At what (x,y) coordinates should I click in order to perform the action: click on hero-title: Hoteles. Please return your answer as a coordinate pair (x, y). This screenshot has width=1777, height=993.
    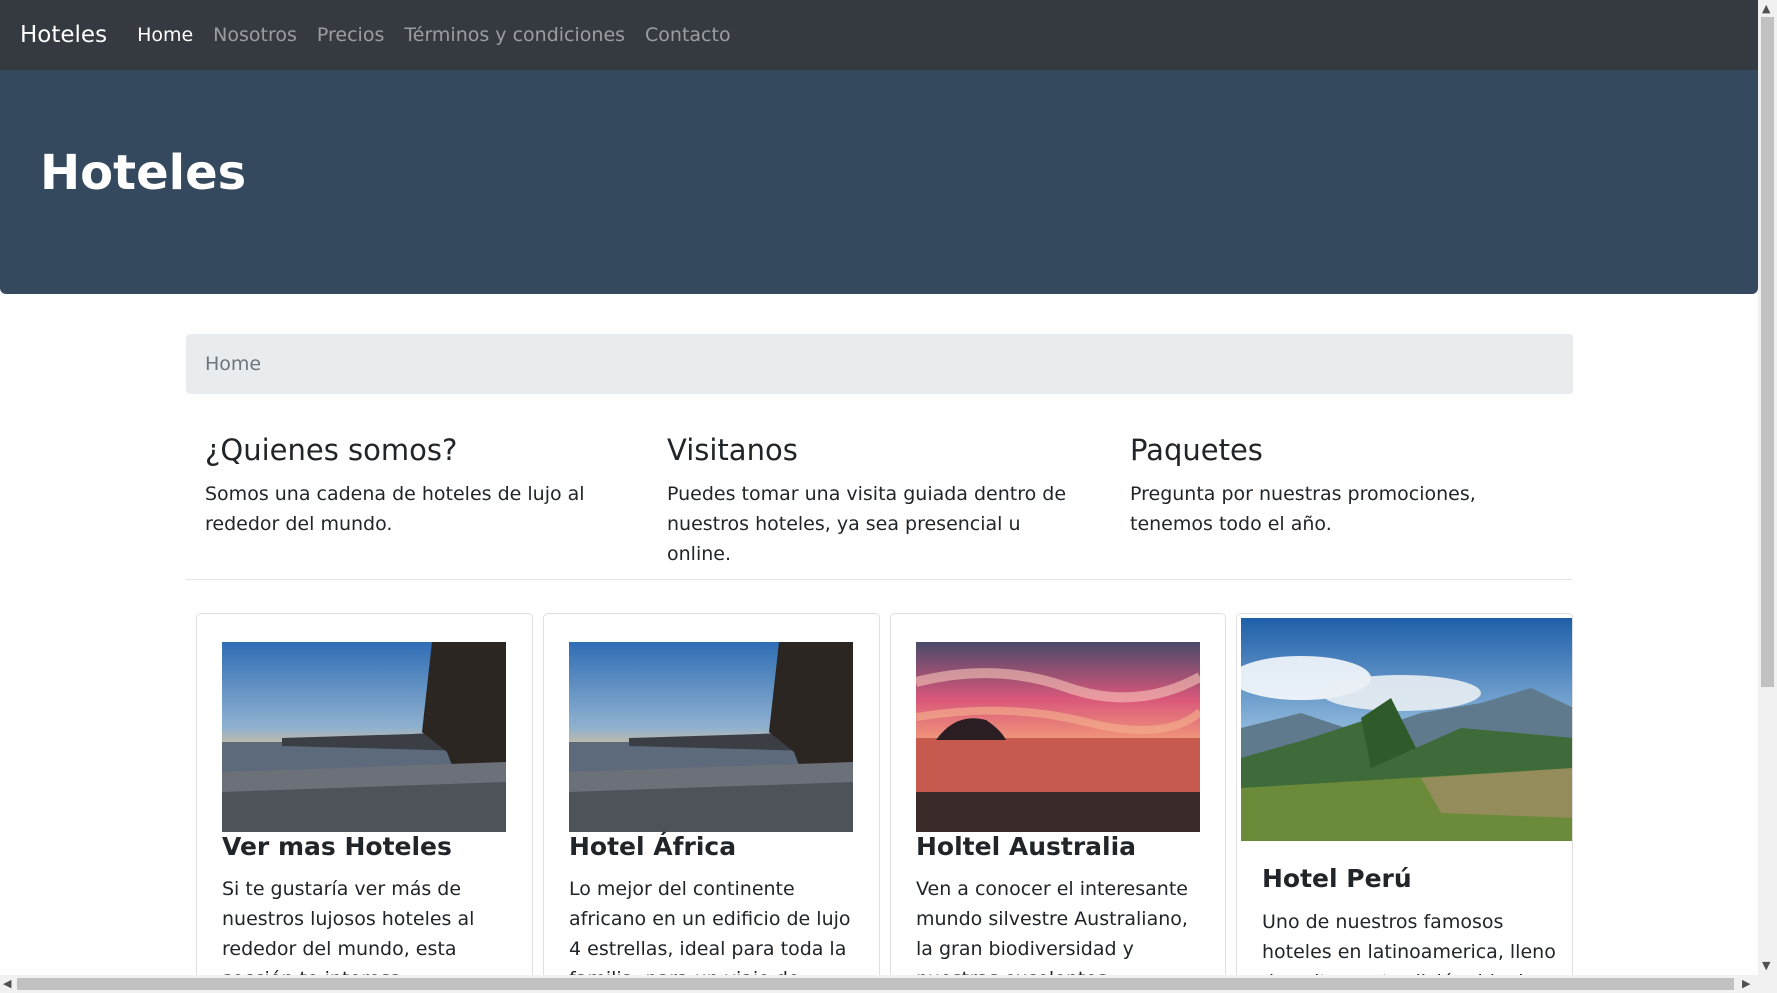
    Looking at the image, I should click on (143, 173).